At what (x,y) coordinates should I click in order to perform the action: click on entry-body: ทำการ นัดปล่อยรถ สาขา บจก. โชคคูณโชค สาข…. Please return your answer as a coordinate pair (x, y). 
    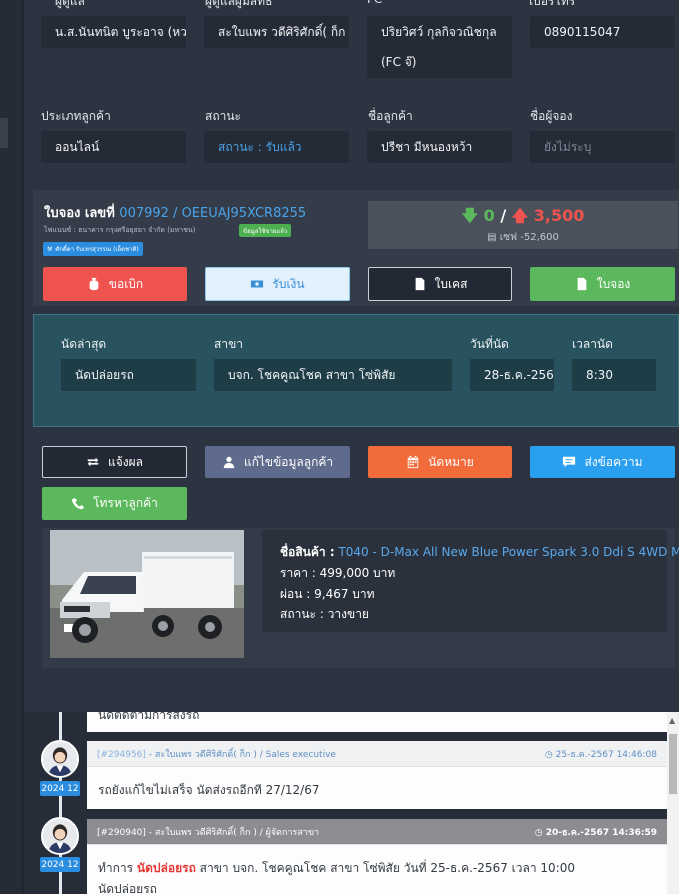
    Looking at the image, I should click on (377, 861).